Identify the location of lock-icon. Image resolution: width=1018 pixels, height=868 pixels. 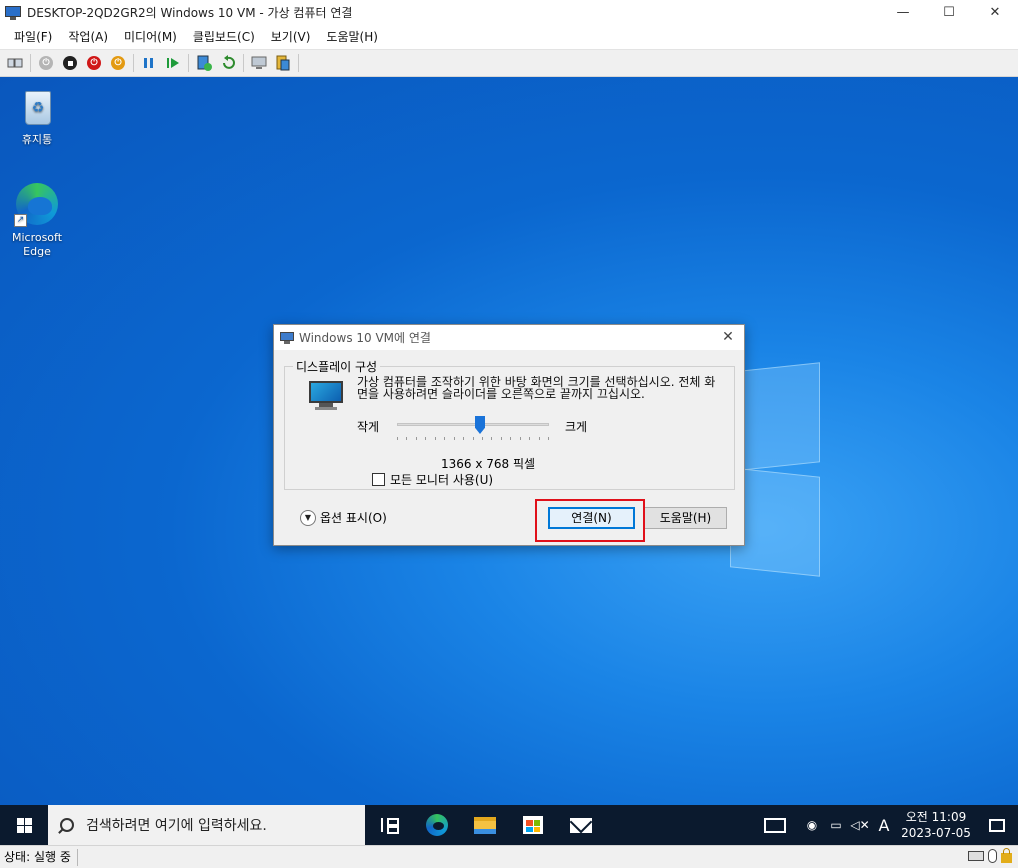
(1006, 855).